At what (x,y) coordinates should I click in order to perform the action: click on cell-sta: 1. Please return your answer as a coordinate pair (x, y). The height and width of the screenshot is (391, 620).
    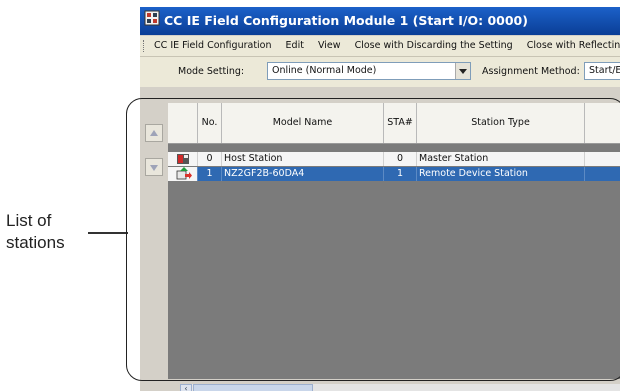
    Looking at the image, I should click on (400, 174).